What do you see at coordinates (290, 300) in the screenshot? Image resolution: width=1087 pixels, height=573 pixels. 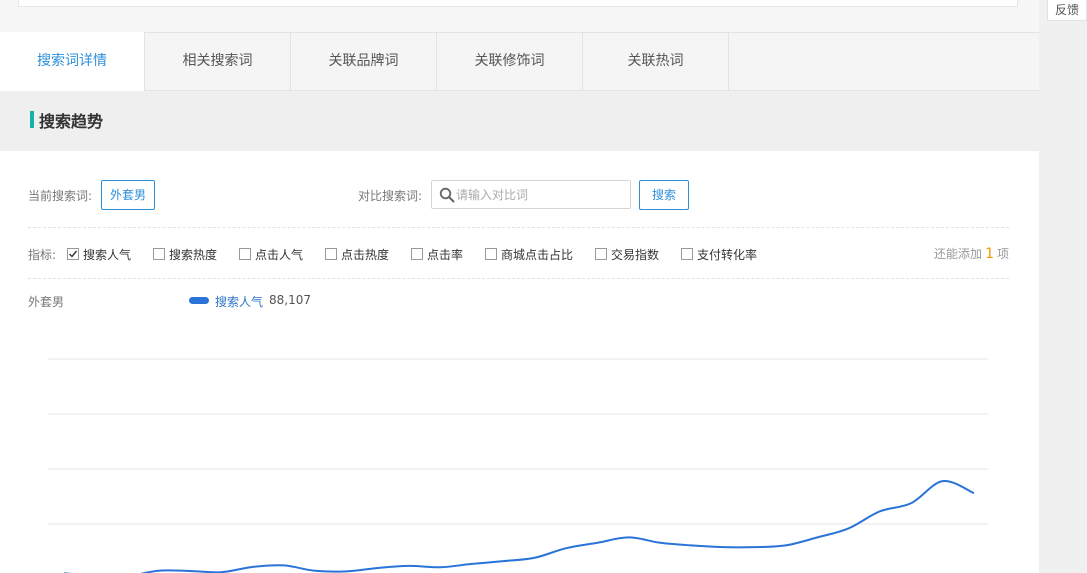 I see `legend-series-value: 88,107` at bounding box center [290, 300].